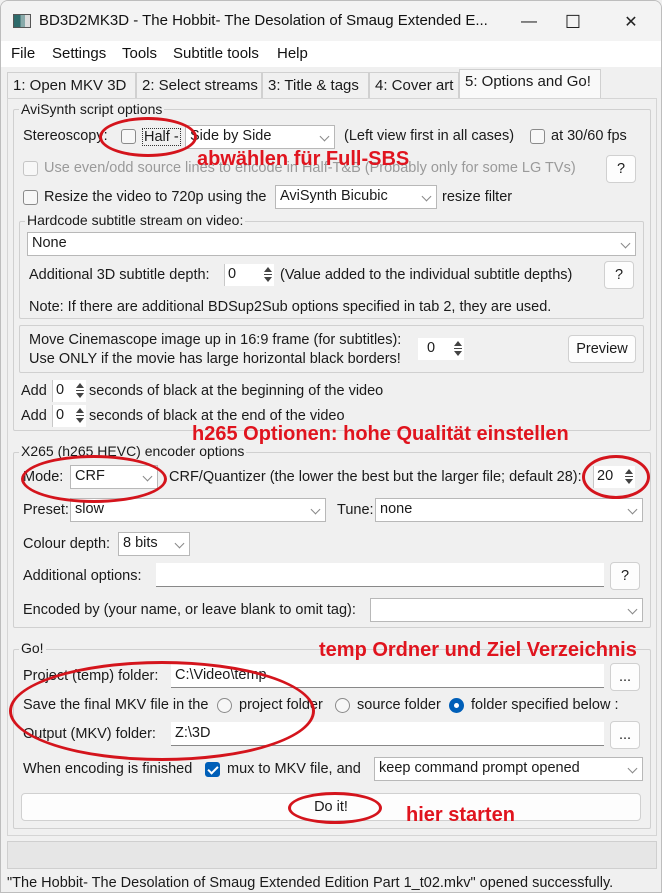 The image size is (662, 893). Describe the element at coordinates (92, 109) in the screenshot. I see `avisynth-group-label: AviSynth script options` at that location.